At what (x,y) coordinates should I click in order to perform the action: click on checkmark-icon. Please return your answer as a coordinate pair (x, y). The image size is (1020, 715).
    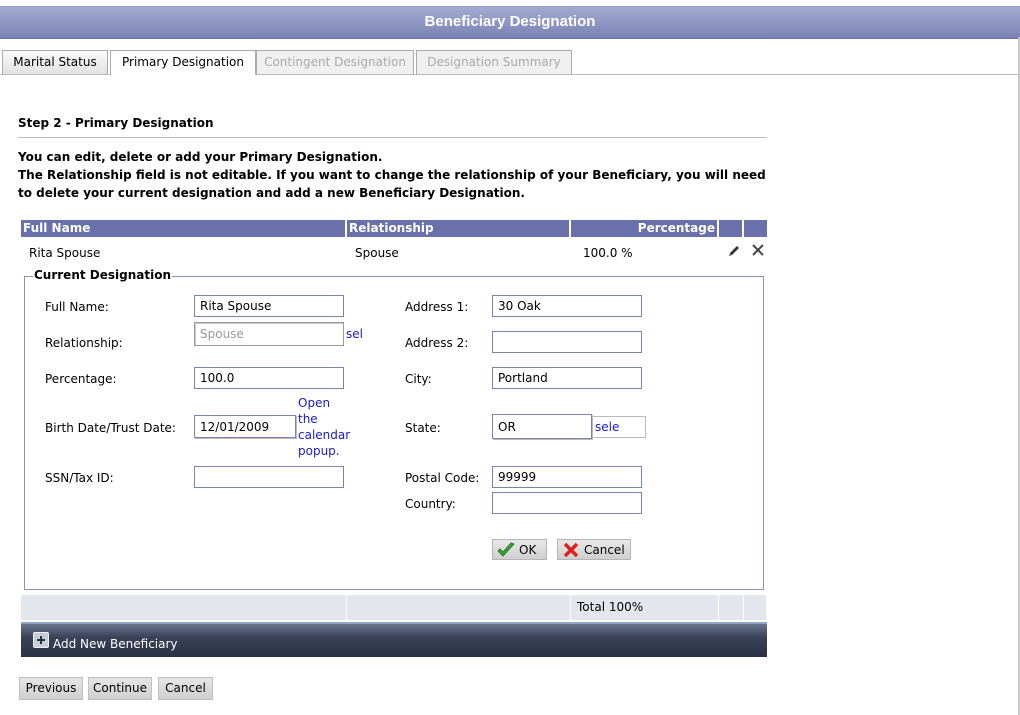
    Looking at the image, I should click on (506, 550).